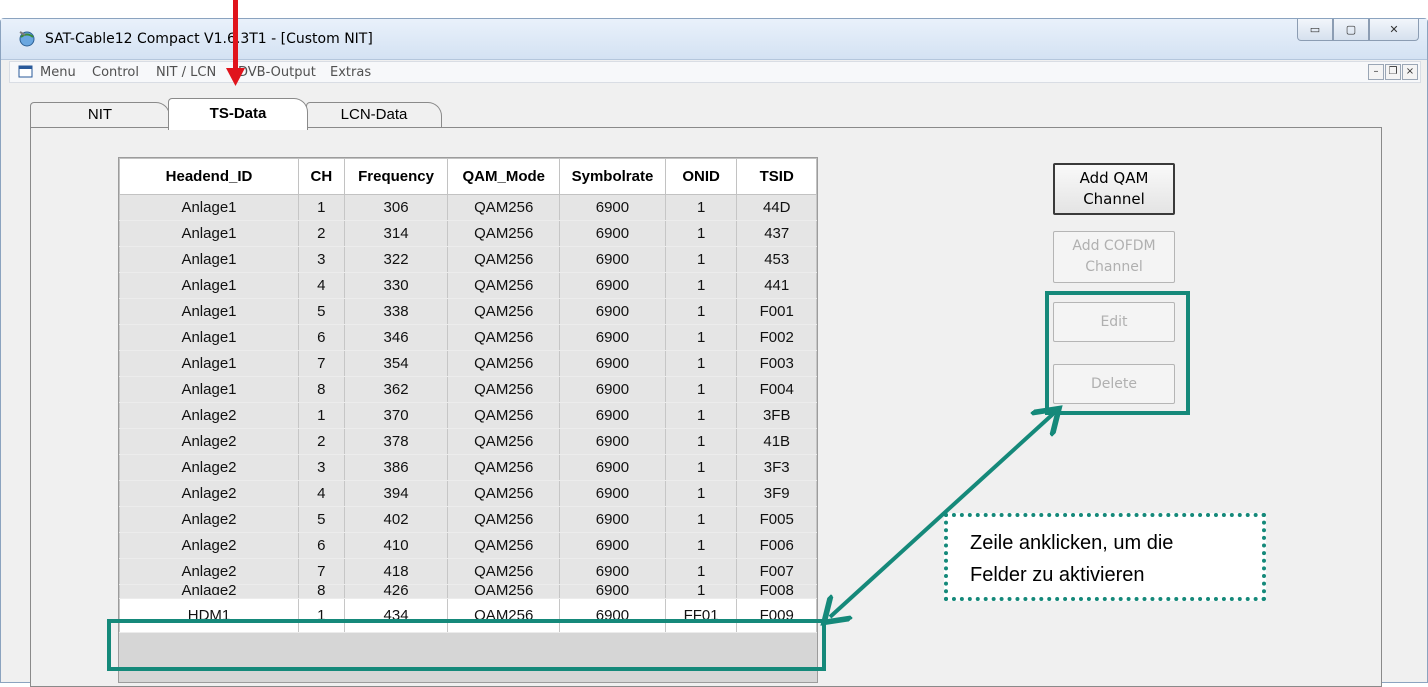  Describe the element at coordinates (468, 259) in the screenshot. I see `table-row: Anlage1 3 322 QAM256 6900 1 453` at that location.